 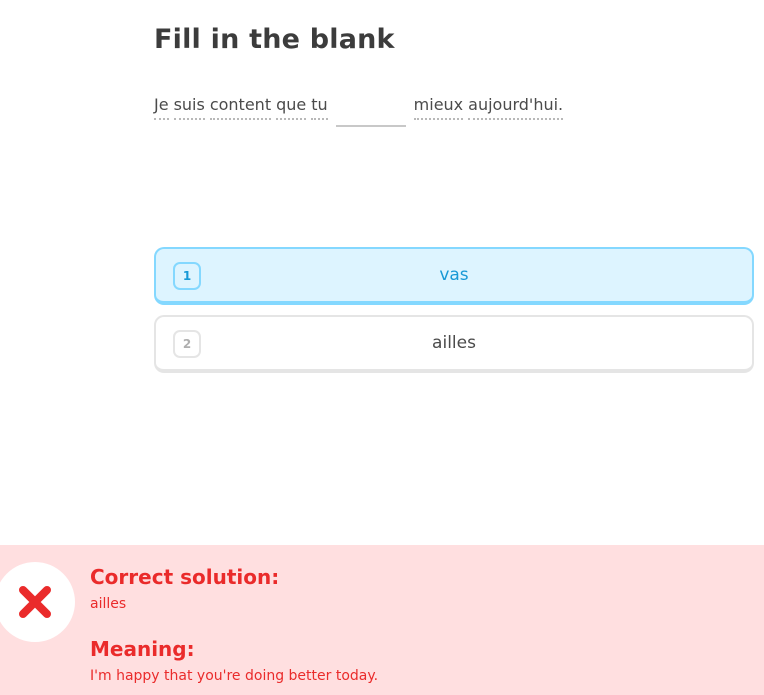 I want to click on sentence-word: tu, so click(x=319, y=107).